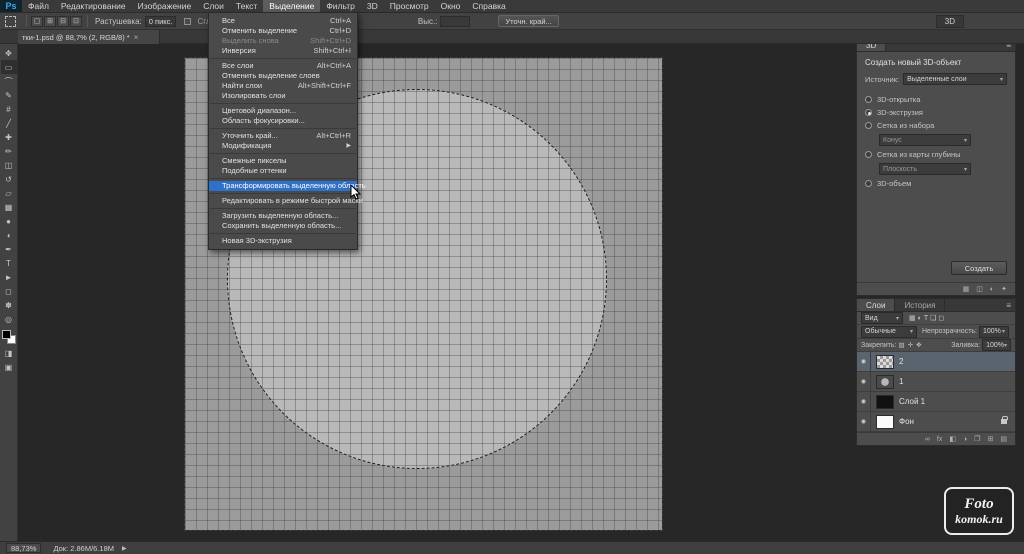  What do you see at coordinates (9, 53) in the screenshot?
I see `move-tool: ✥` at bounding box center [9, 53].